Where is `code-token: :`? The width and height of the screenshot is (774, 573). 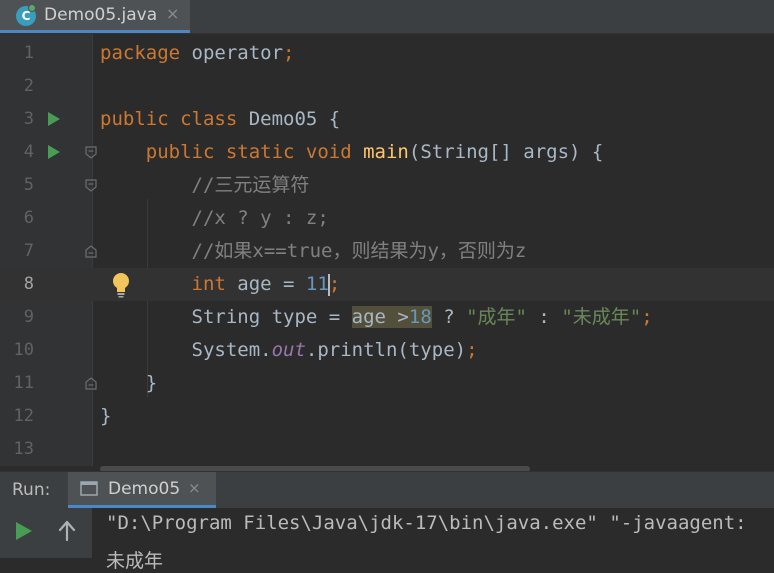 code-token: : is located at coordinates (544, 317).